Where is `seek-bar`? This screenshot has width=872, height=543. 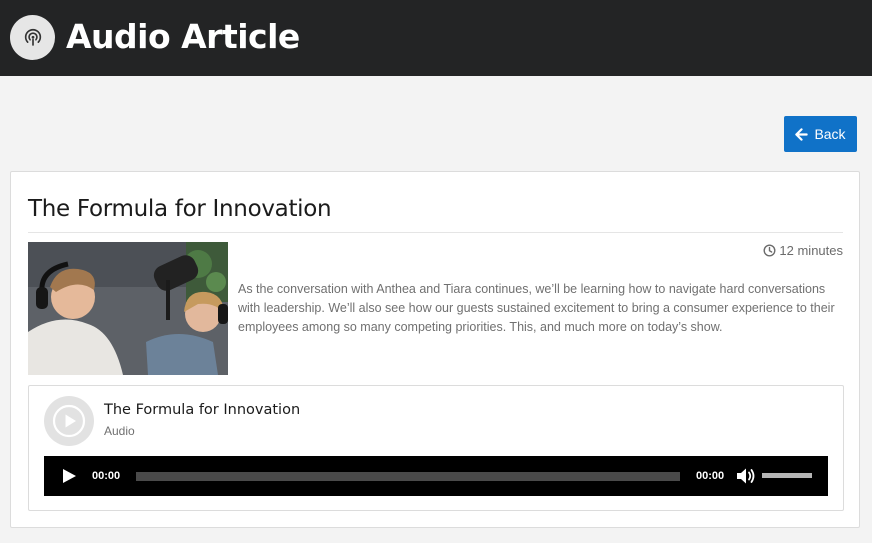 seek-bar is located at coordinates (408, 476).